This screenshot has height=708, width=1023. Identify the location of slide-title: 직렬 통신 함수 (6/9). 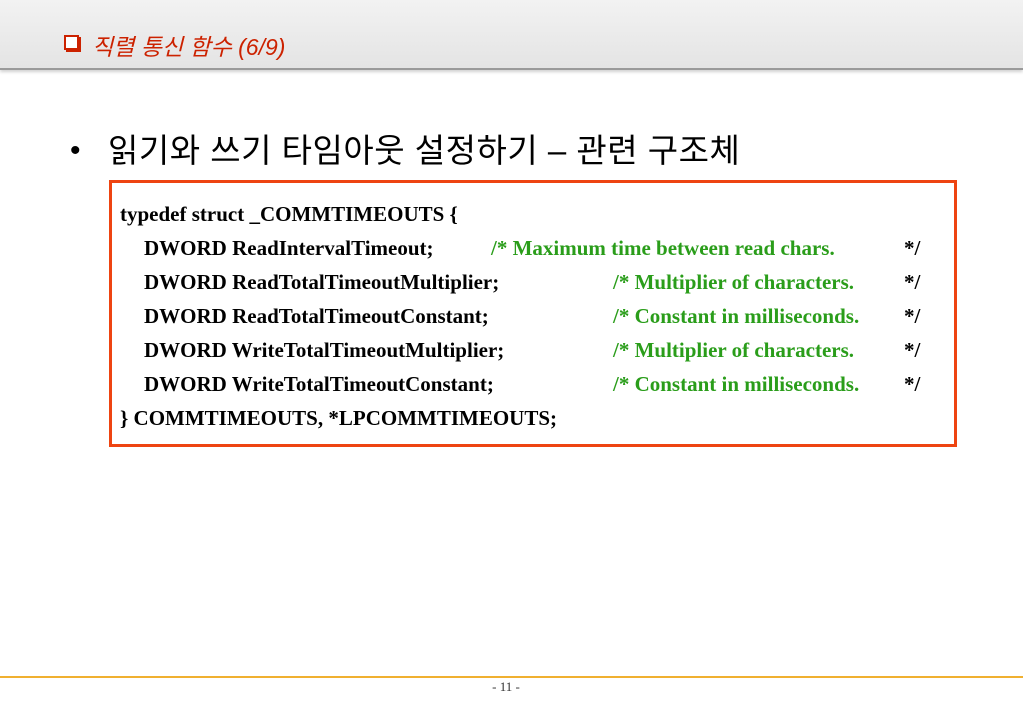
(189, 47).